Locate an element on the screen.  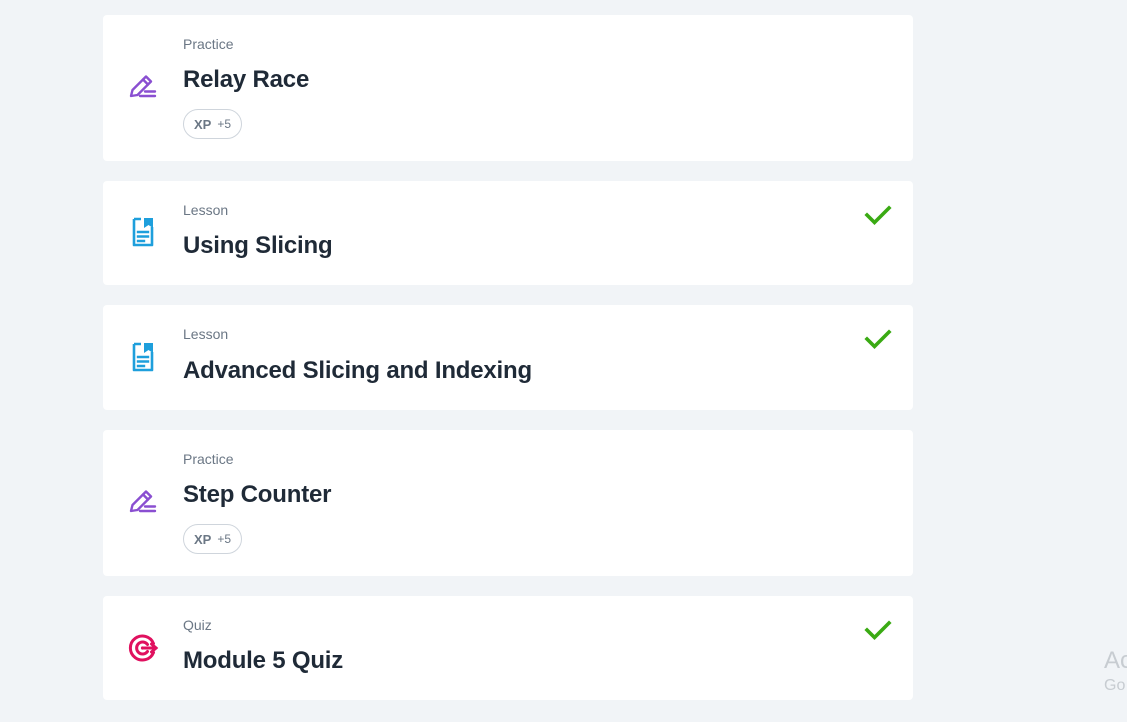
item-title: Using Slicing is located at coordinates (258, 246).